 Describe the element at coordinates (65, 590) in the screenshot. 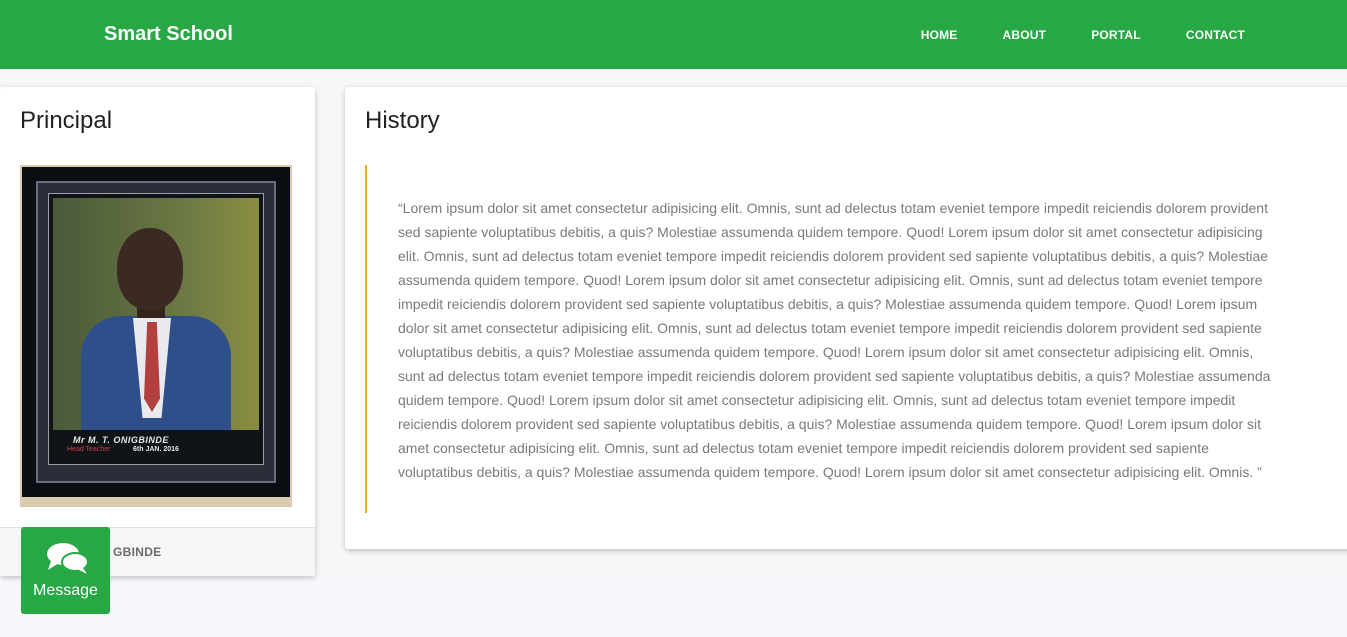

I see `message-label: Message` at that location.